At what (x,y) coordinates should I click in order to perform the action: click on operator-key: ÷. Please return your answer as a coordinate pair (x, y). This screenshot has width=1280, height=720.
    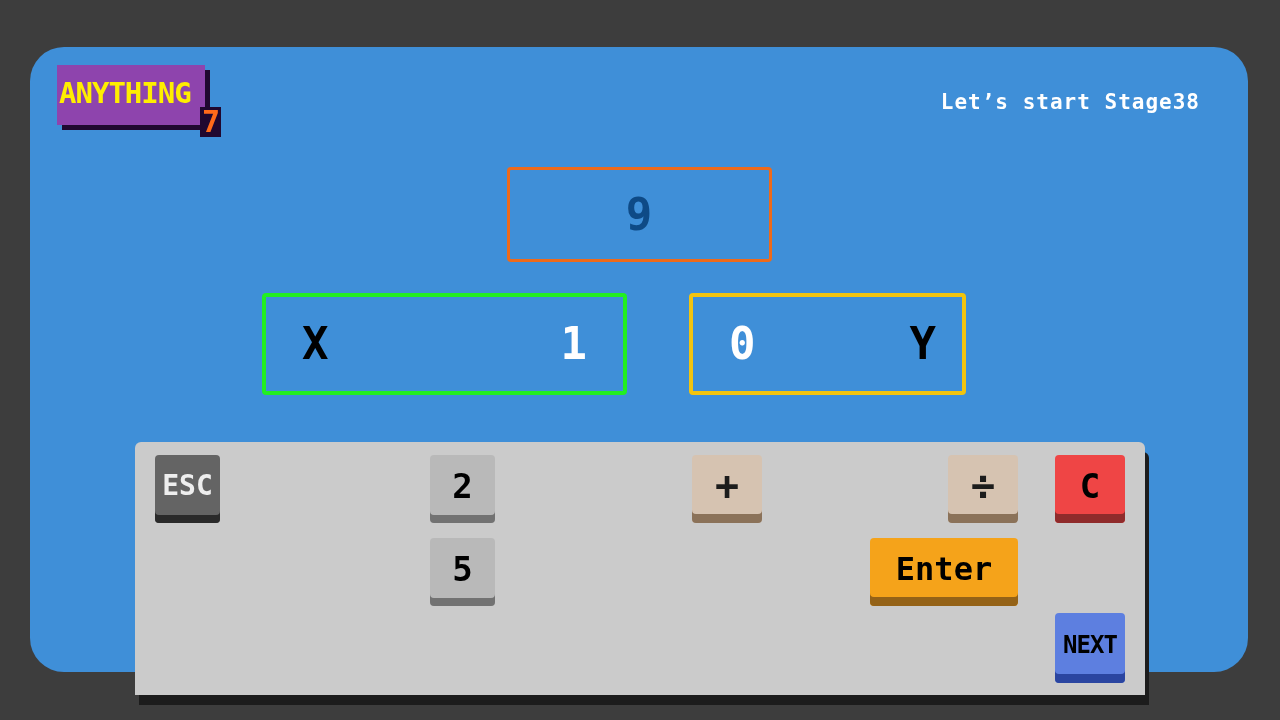
    Looking at the image, I should click on (983, 489).